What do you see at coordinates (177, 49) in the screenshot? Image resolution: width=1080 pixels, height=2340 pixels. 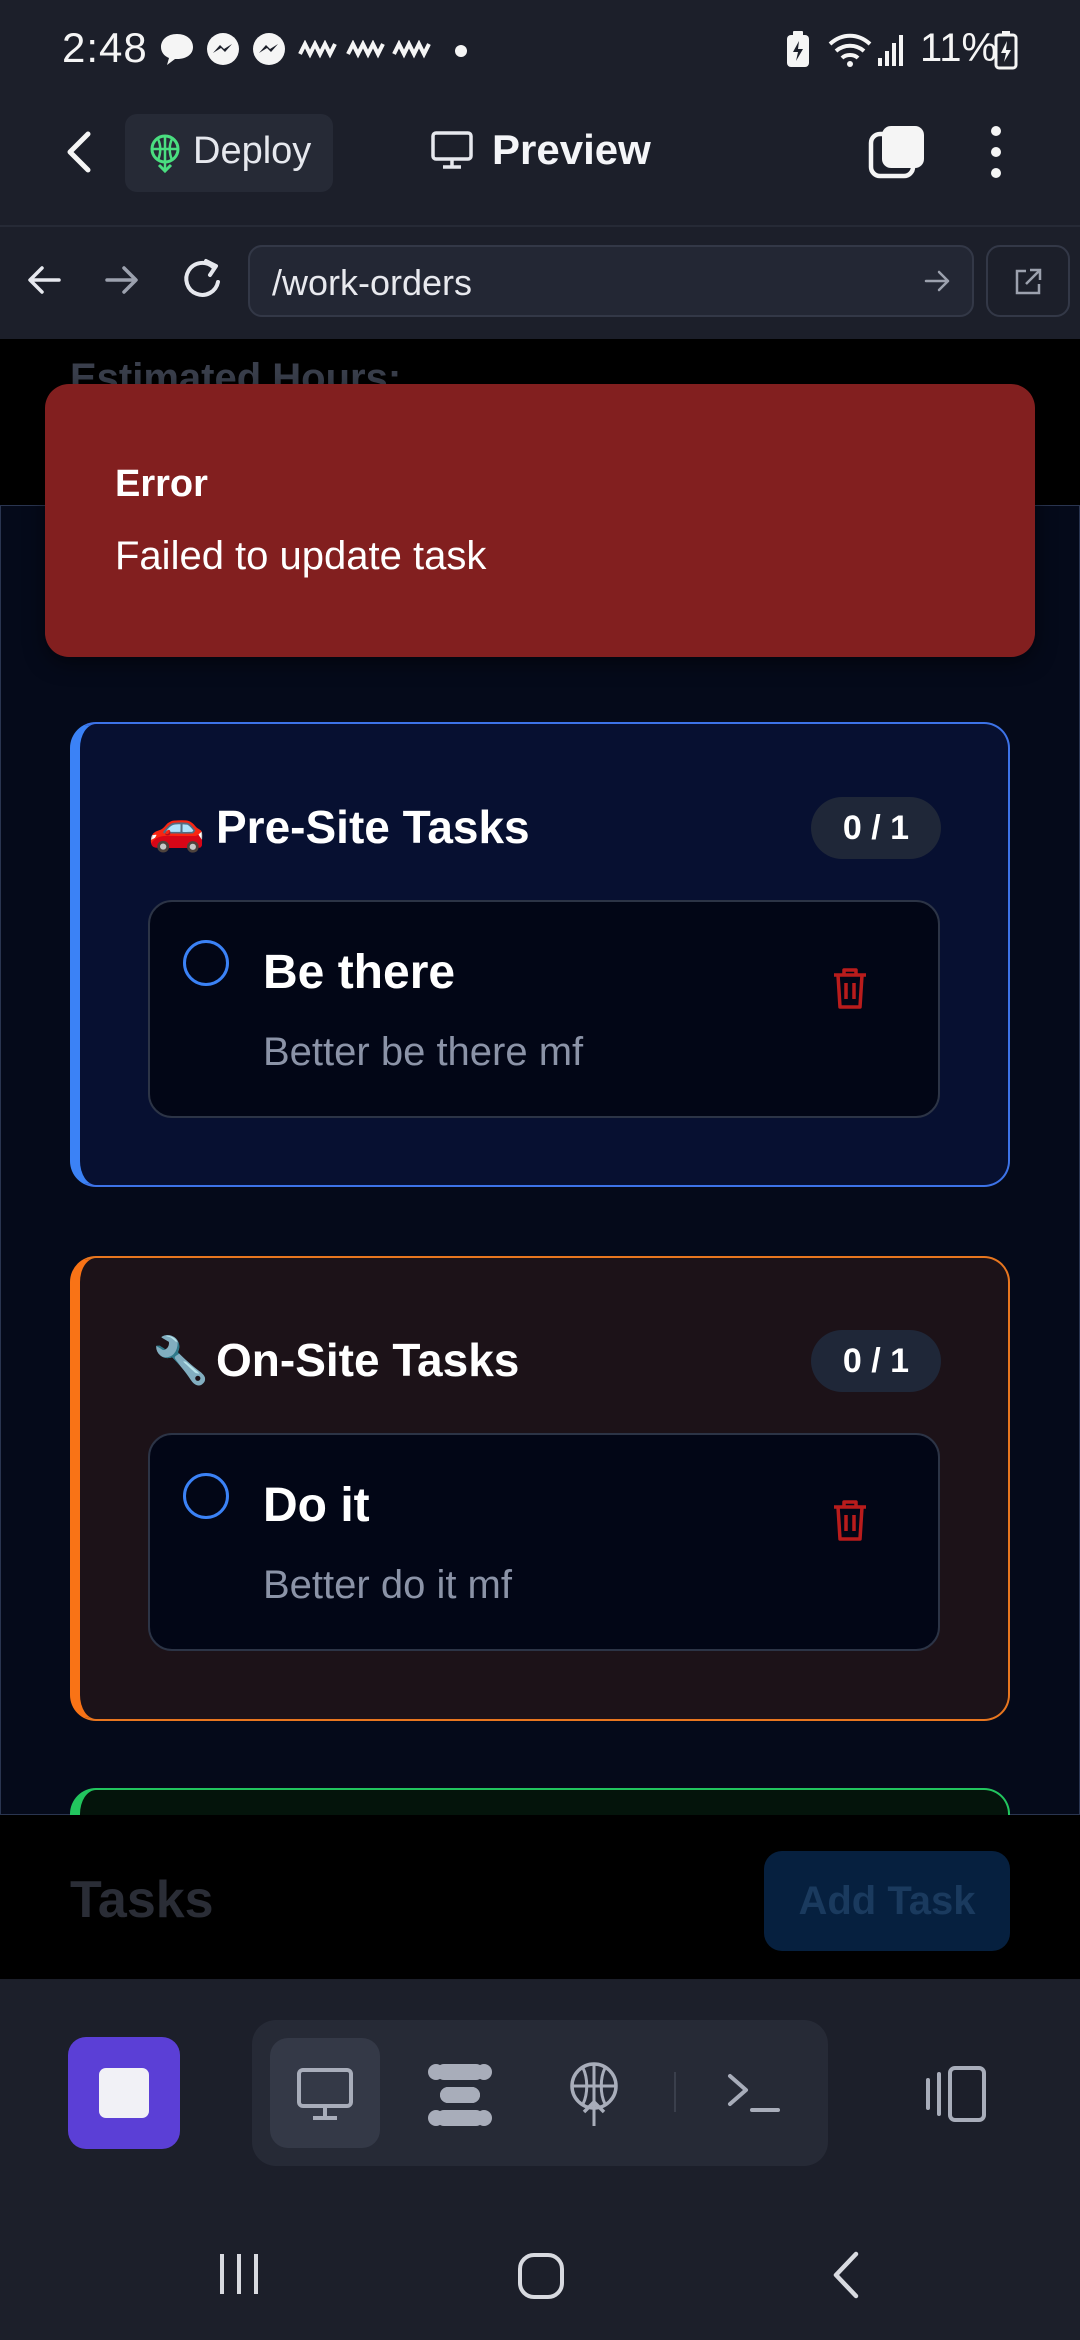 I see `message-icon` at bounding box center [177, 49].